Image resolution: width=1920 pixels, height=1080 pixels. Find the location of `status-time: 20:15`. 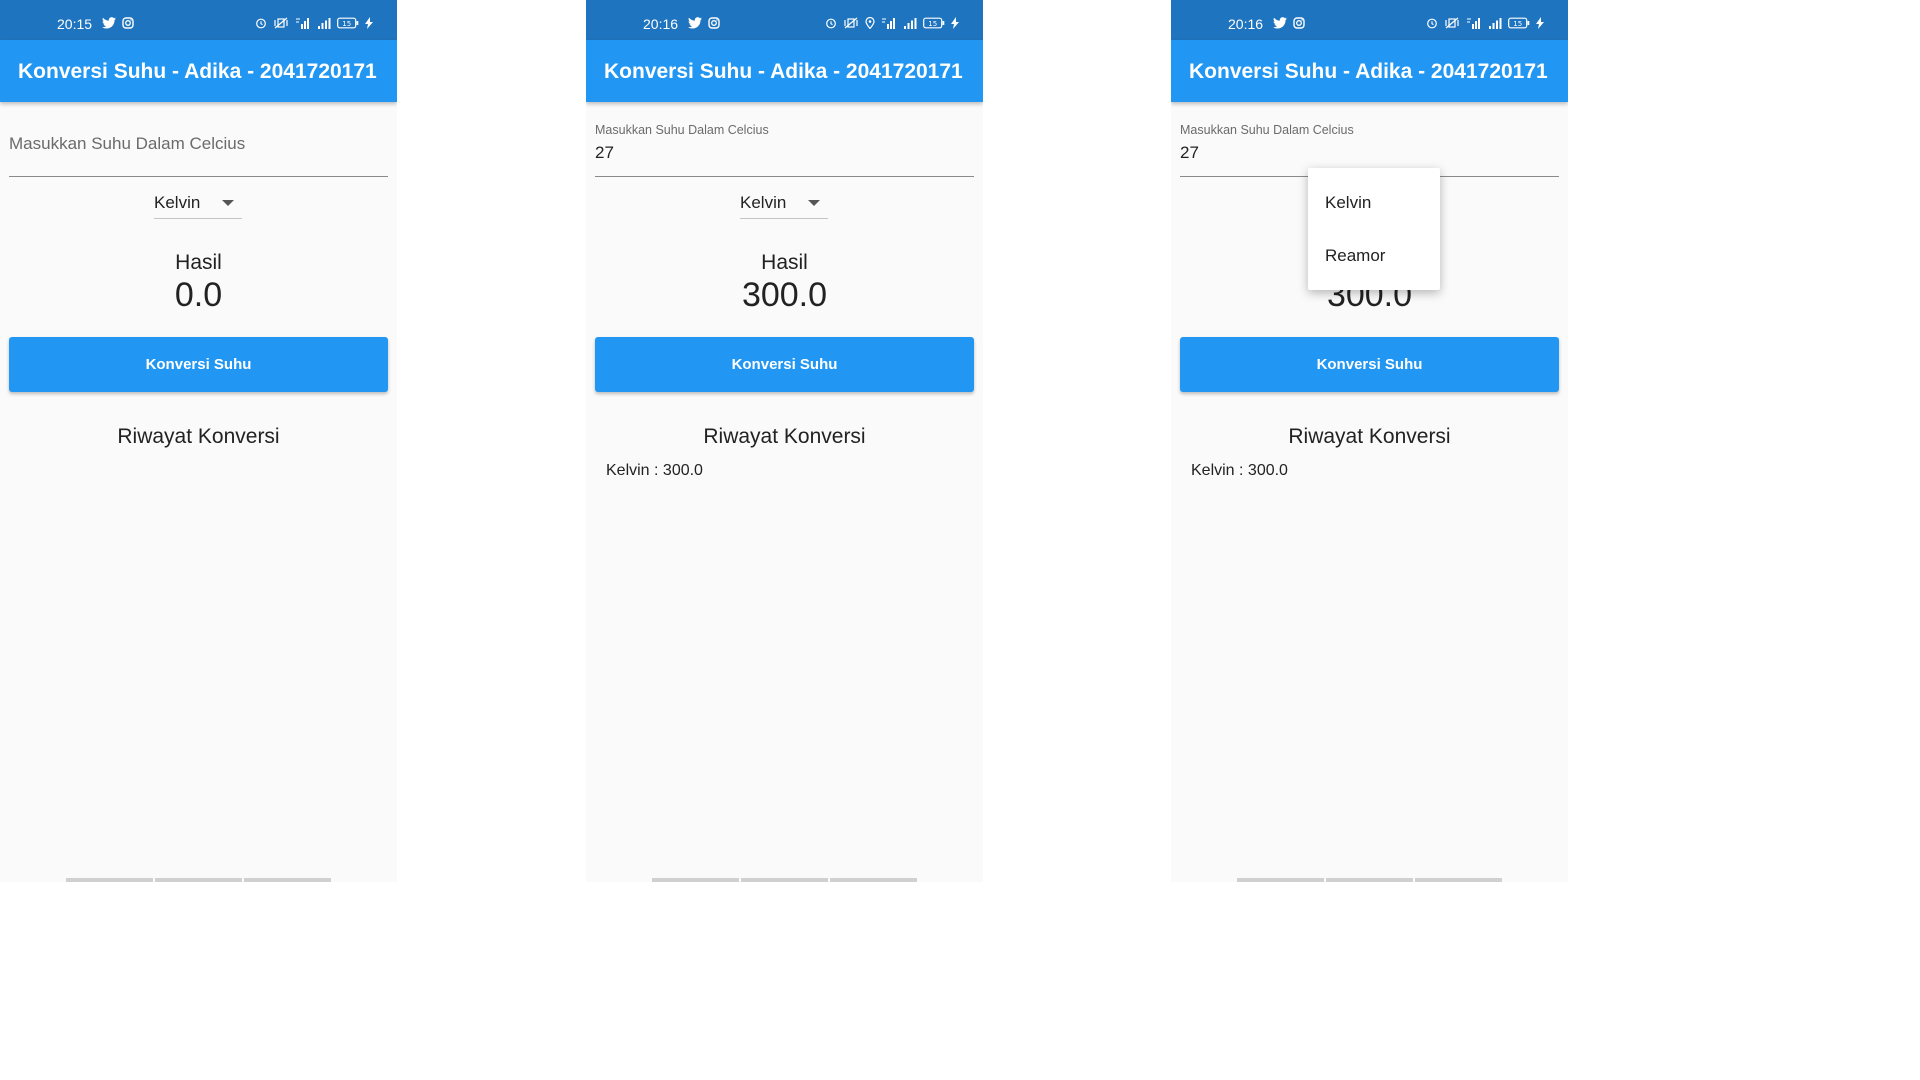

status-time: 20:15 is located at coordinates (75, 24).